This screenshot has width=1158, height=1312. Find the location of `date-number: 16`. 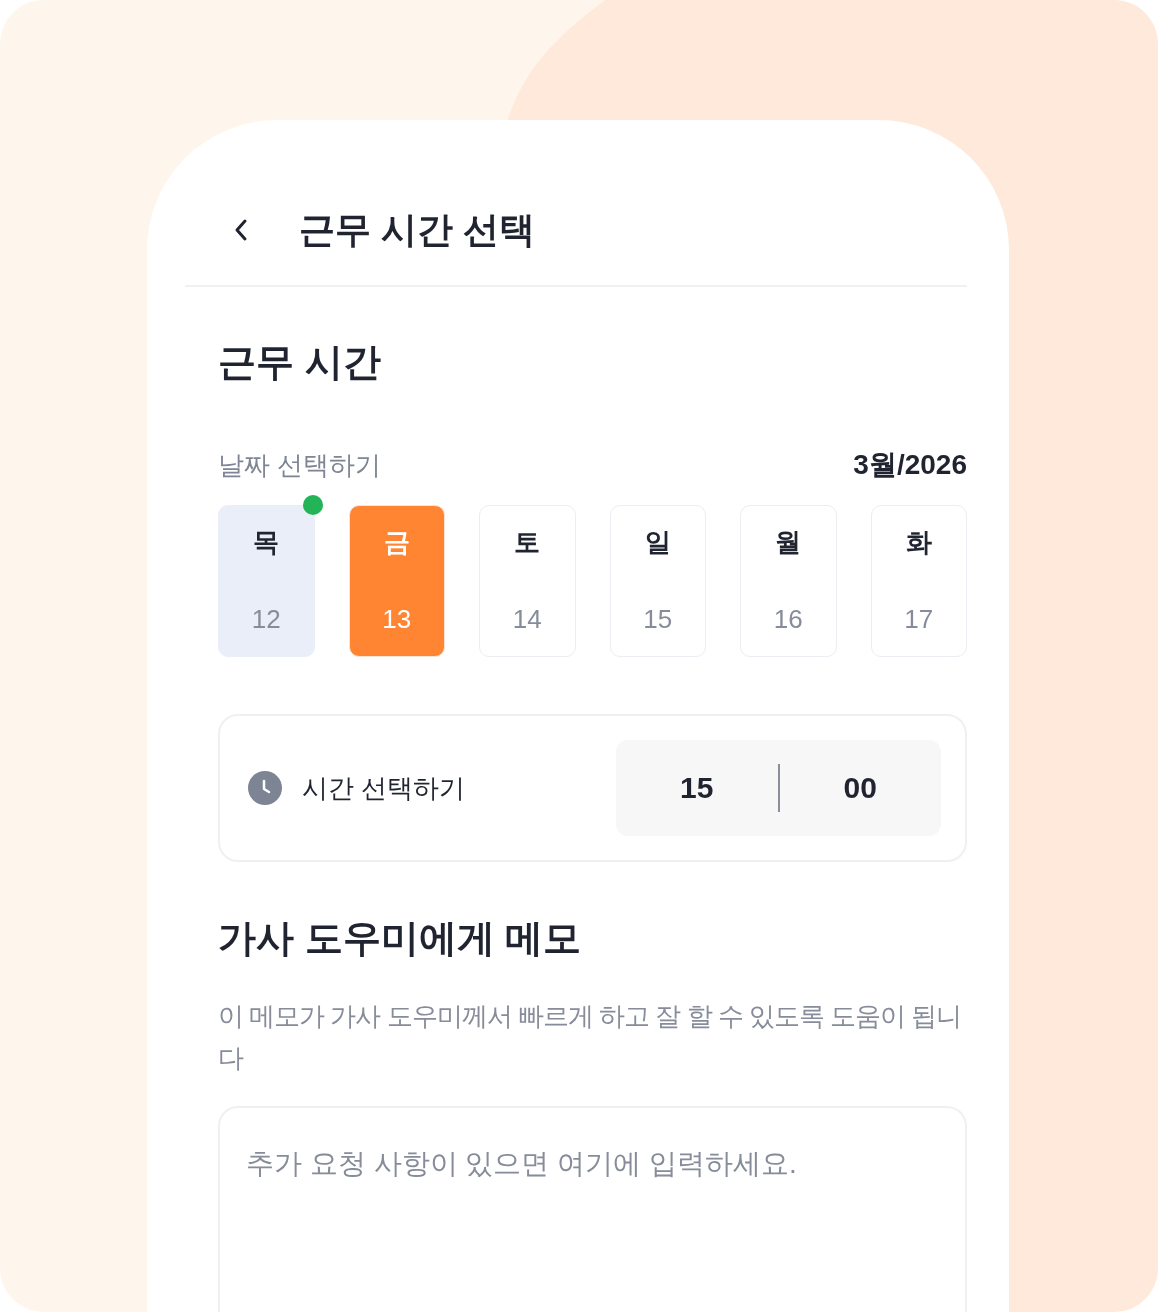

date-number: 16 is located at coordinates (788, 619).